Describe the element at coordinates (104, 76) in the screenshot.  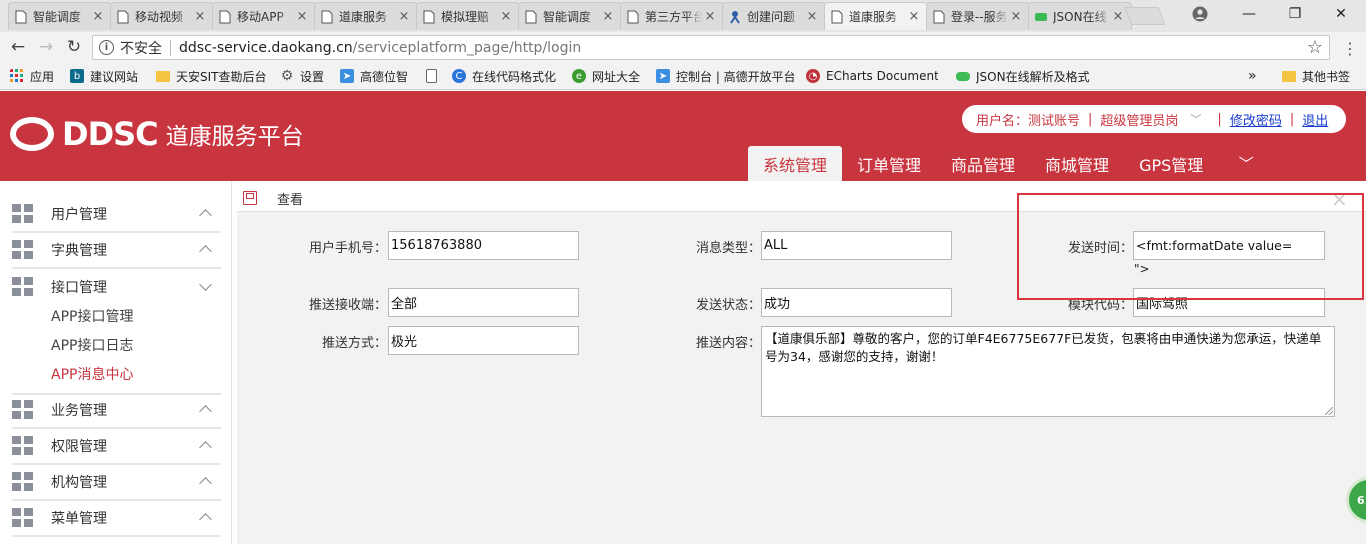
I see `bookmark-suggested: b 建议网站` at that location.